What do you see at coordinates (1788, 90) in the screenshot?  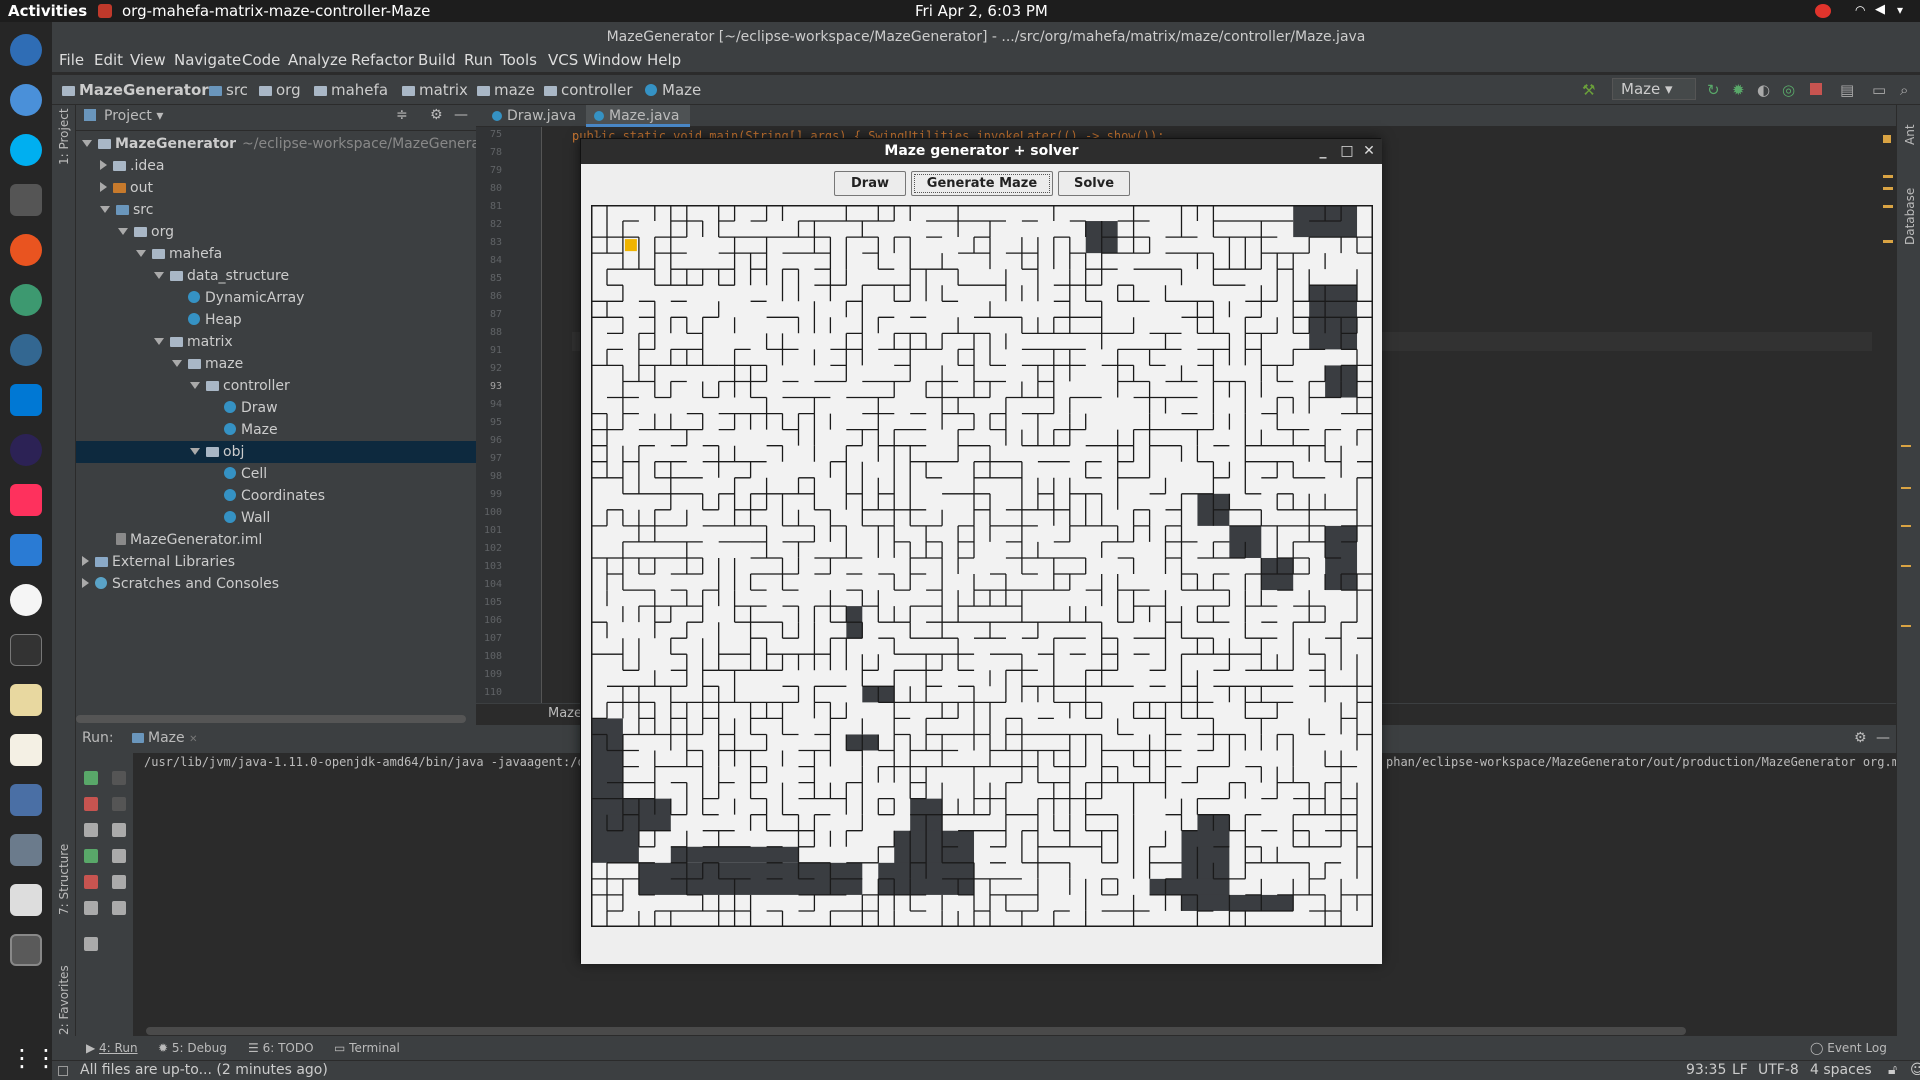 I see `profile-icon: ◎` at bounding box center [1788, 90].